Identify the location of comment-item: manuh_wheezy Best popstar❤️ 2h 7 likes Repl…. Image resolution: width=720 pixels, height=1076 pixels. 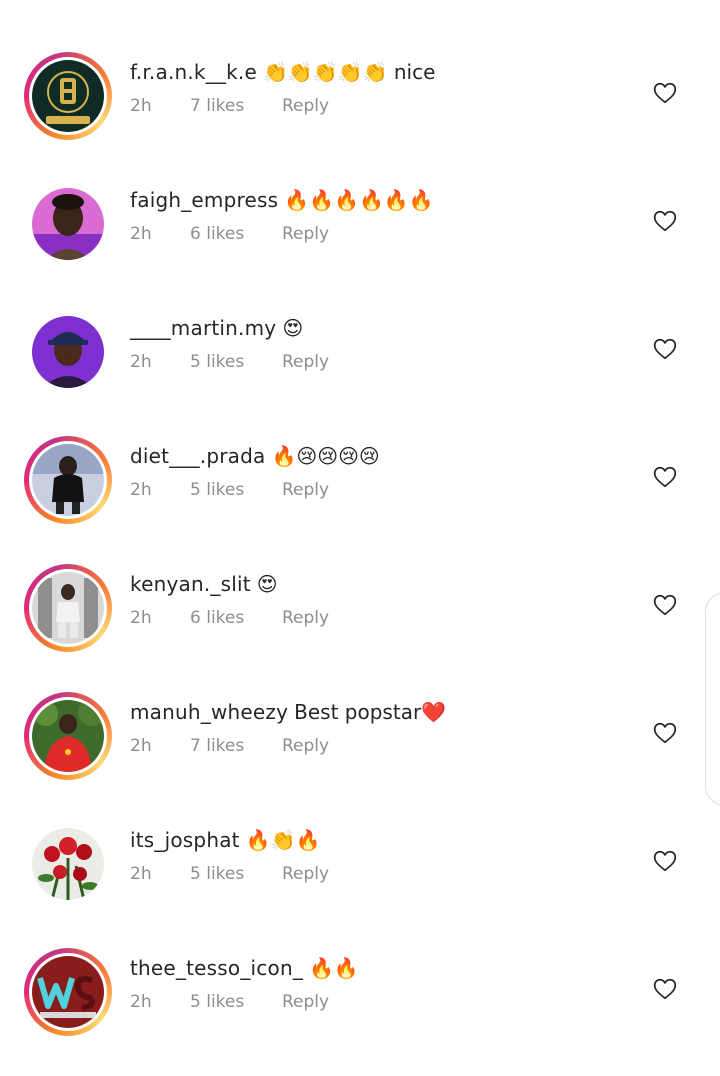
(360, 756).